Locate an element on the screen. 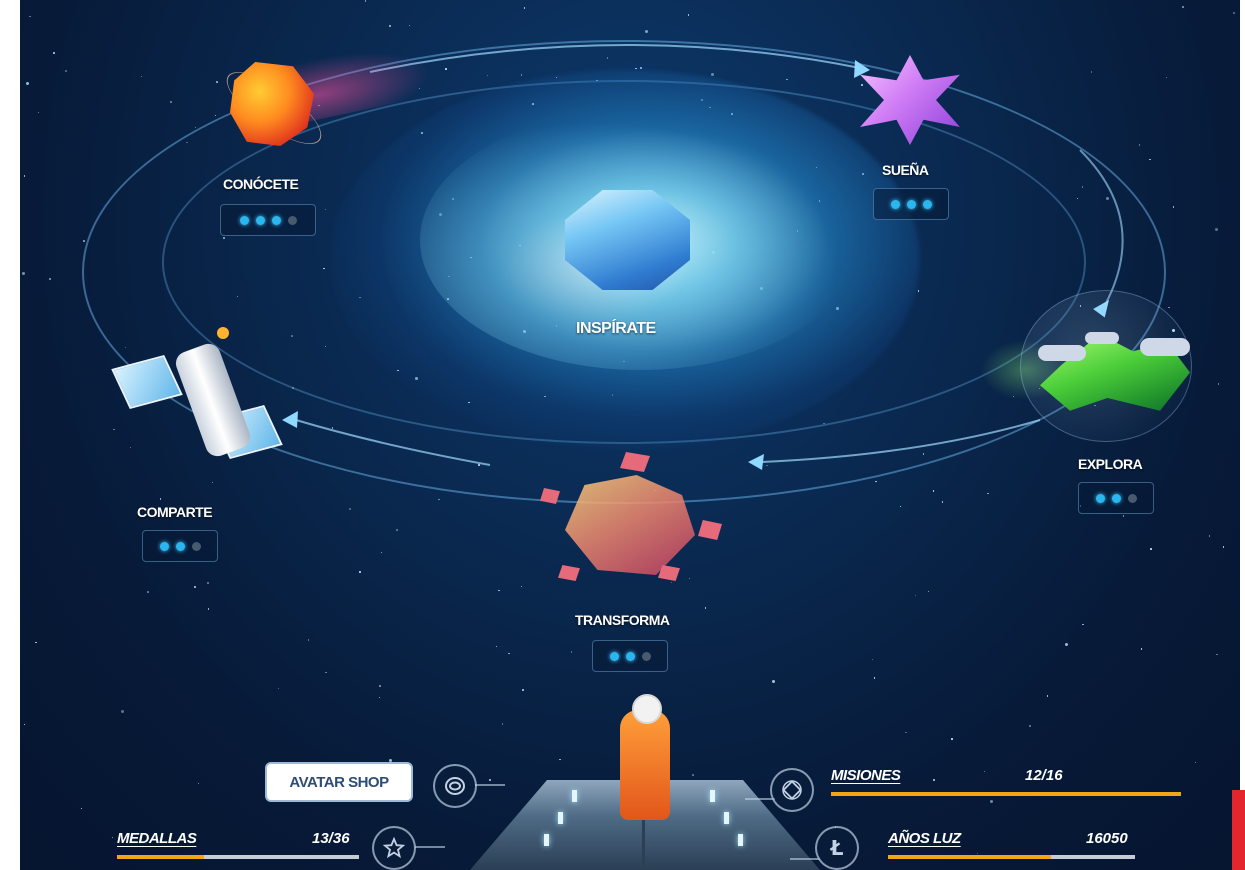  medallas-label: MEDALLAS is located at coordinates (157, 838).